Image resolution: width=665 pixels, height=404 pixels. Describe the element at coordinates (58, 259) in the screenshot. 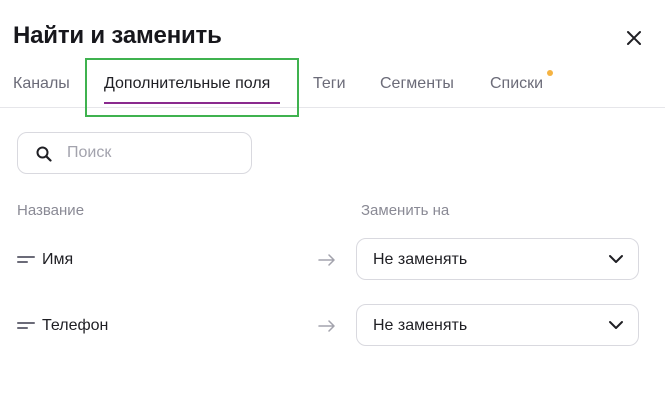

I see `field-name: Имя` at that location.